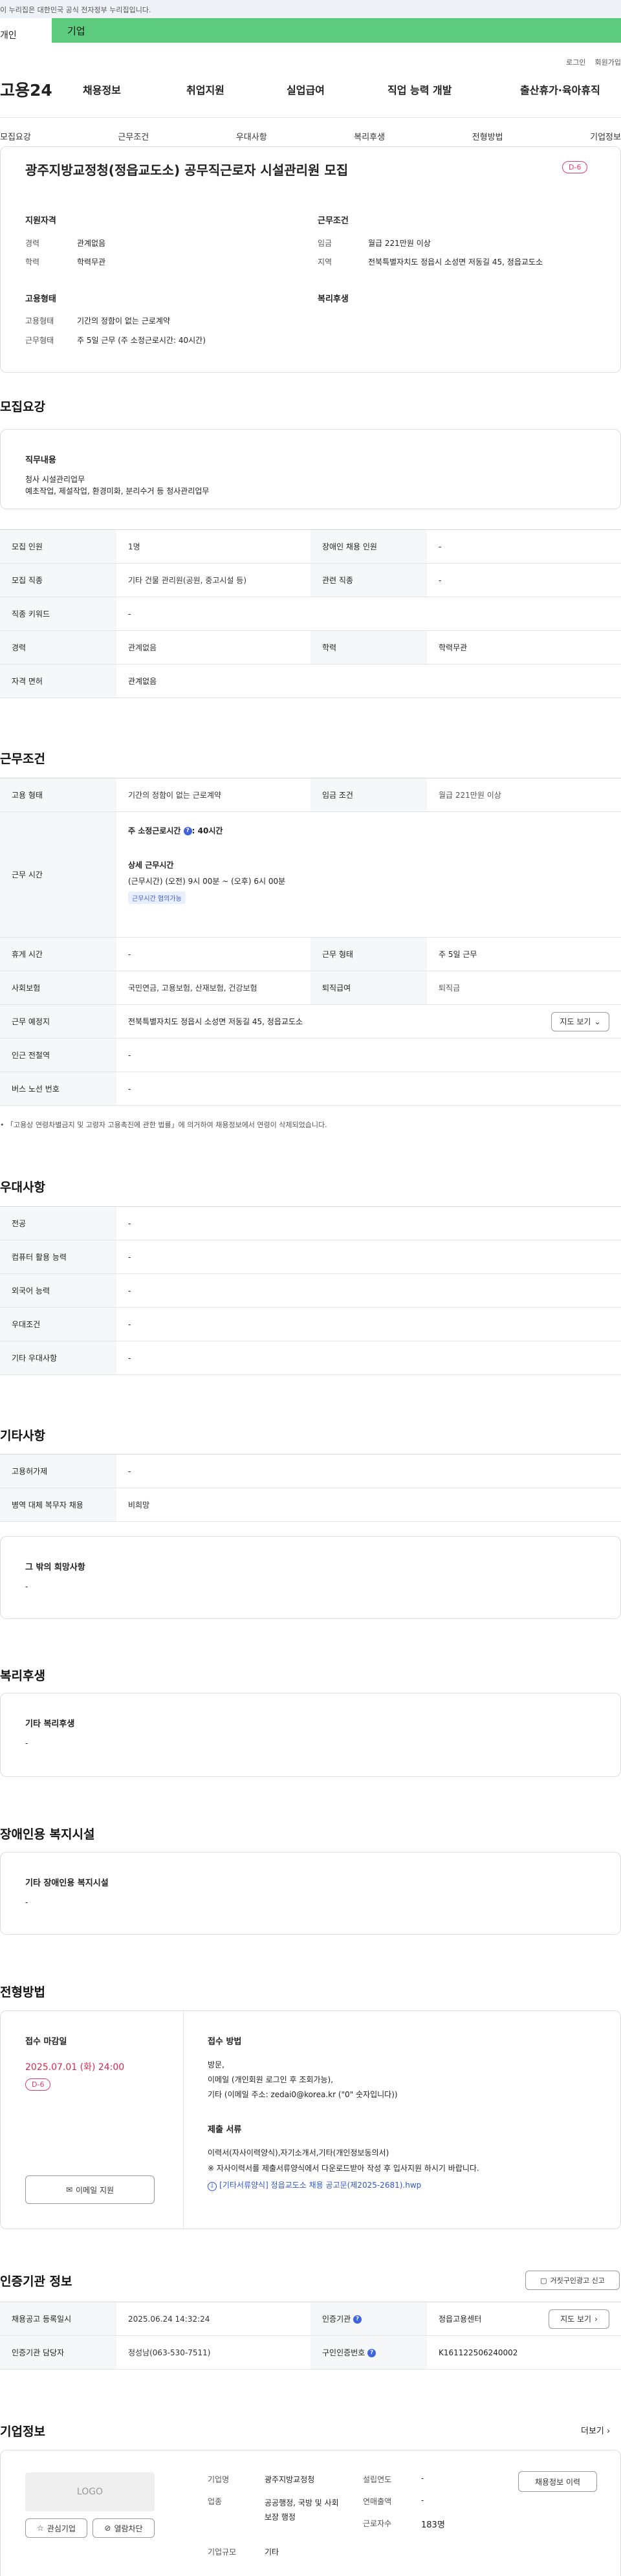 The image size is (621, 2576). What do you see at coordinates (560, 89) in the screenshot?
I see `gnb-item-maternity-leave: 출산휴가·육아휴직` at bounding box center [560, 89].